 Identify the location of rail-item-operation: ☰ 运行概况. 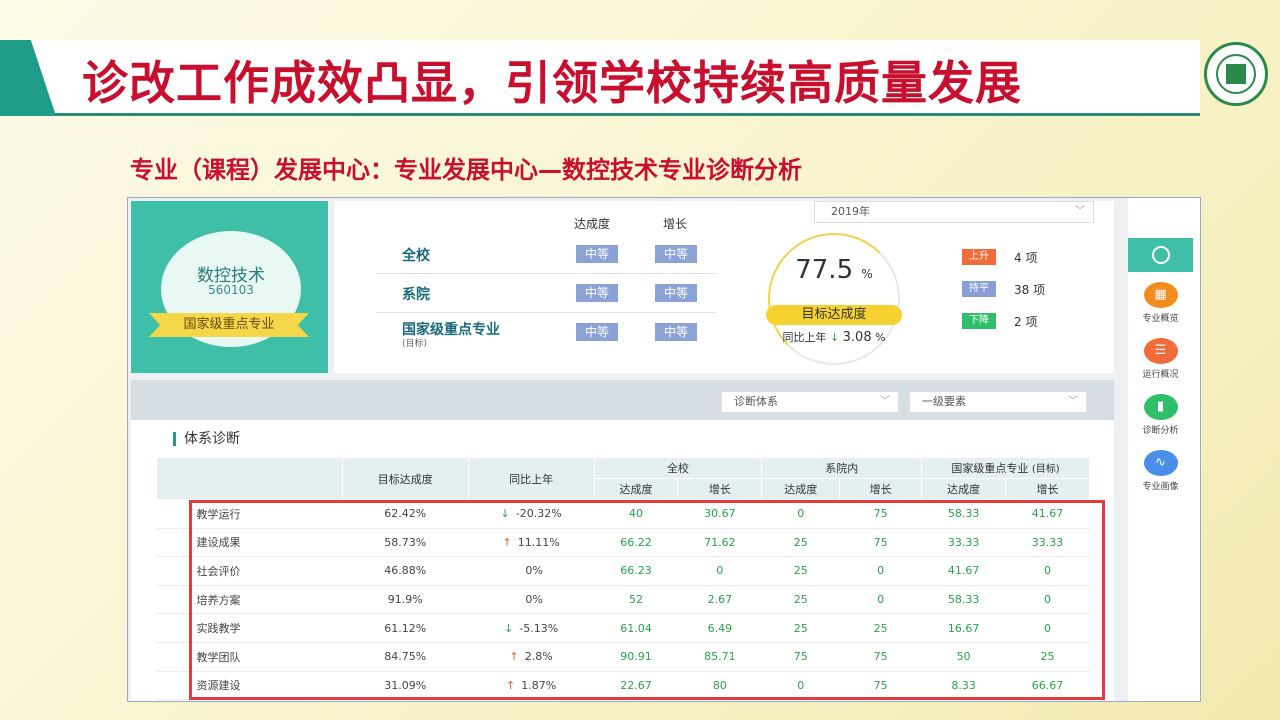
(1160, 359).